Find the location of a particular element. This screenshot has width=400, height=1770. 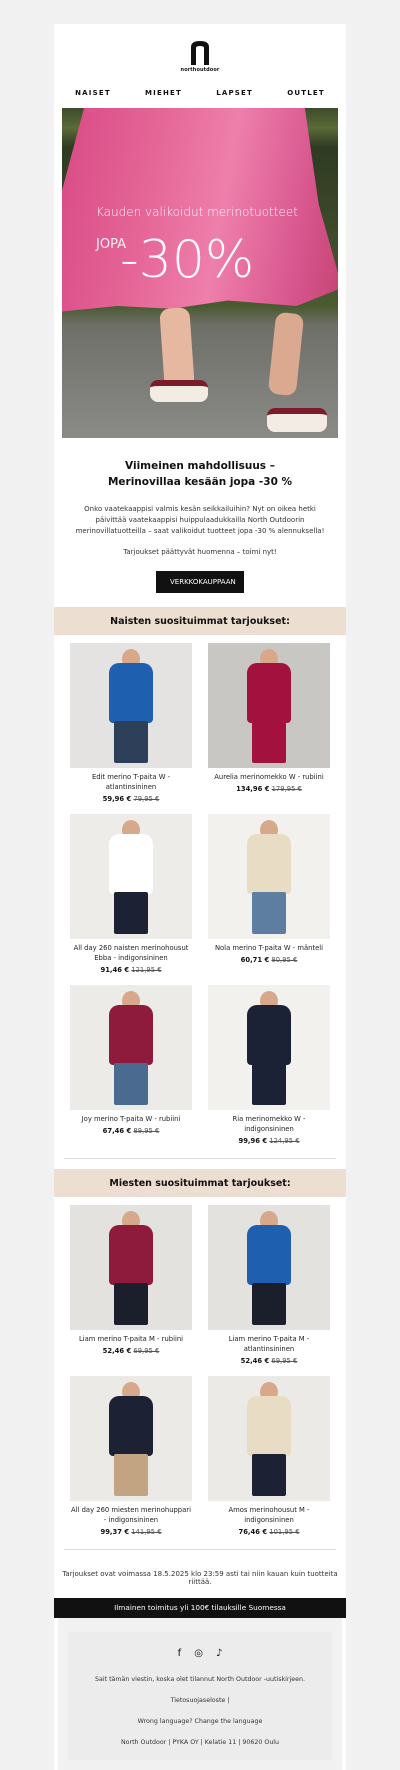

shop-cta-button: VERKKOKAUPPAAN is located at coordinates (200, 582).